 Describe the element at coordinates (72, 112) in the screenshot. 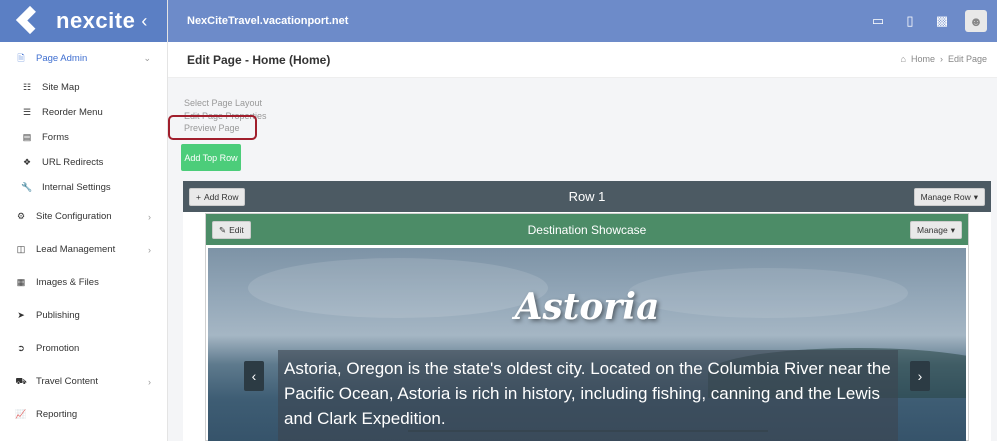

I see `sidebar-item-label: Reorder Menu` at that location.